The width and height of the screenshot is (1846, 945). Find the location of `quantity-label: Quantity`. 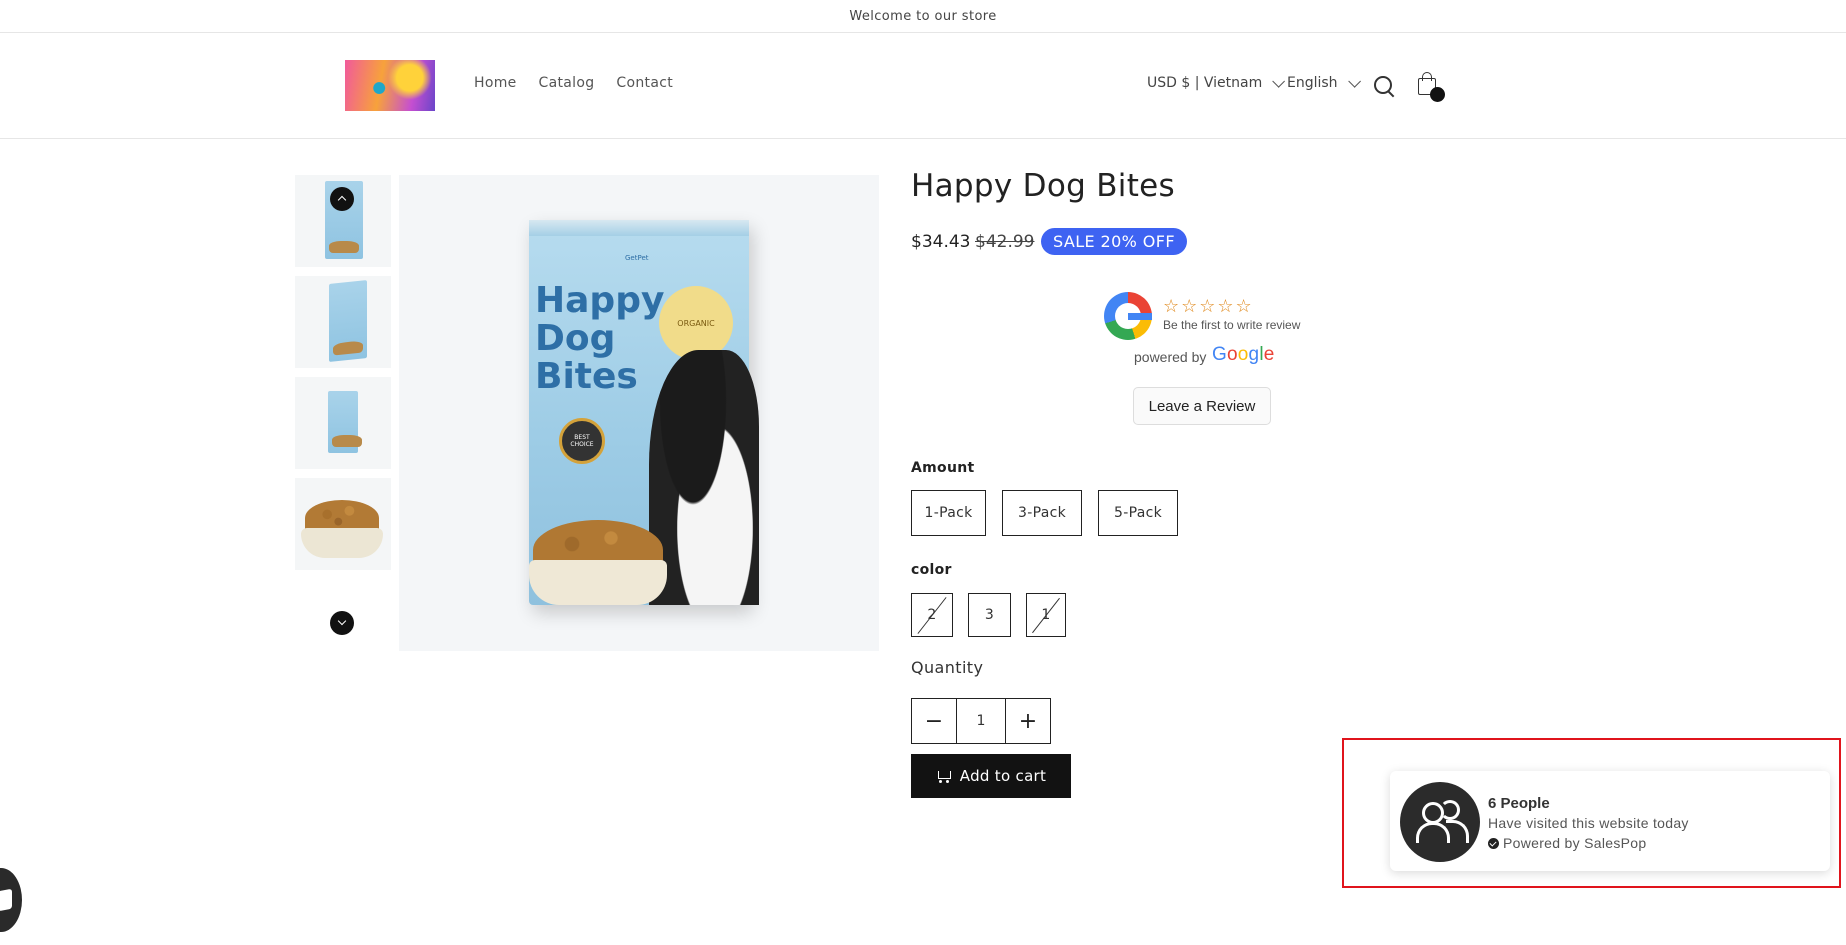

quantity-label: Quantity is located at coordinates (947, 667).